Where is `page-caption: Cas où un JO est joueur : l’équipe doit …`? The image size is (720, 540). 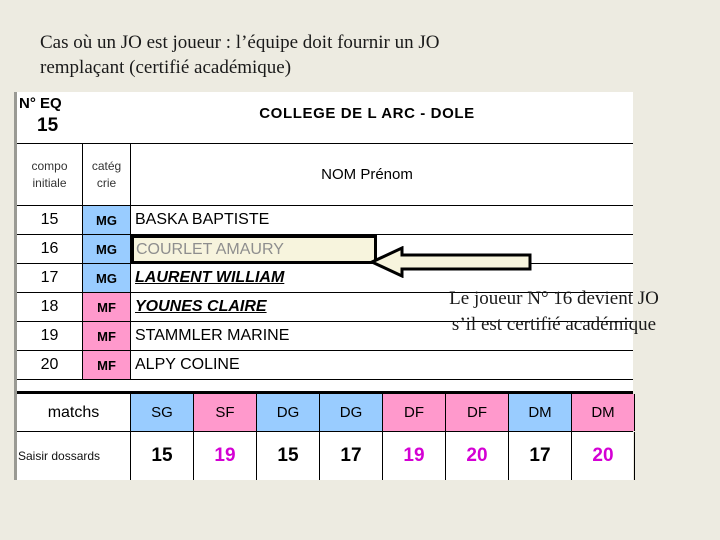
page-caption: Cas où un JO est joueur : l’équipe doit … is located at coordinates (340, 55).